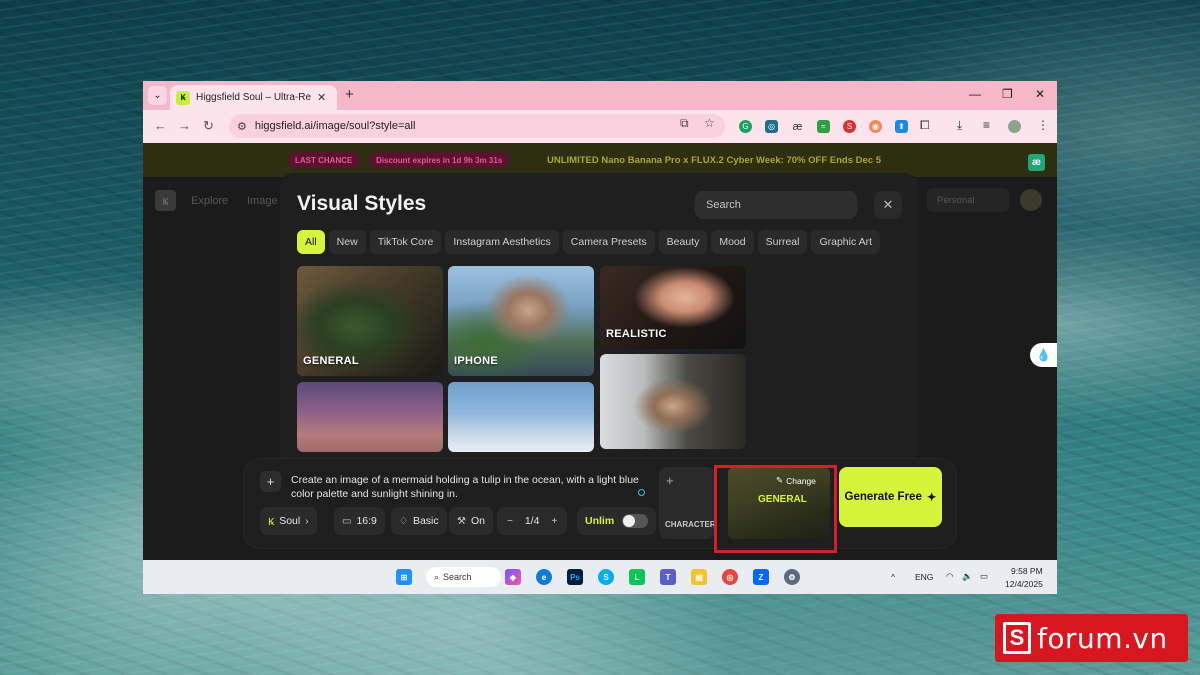  What do you see at coordinates (823, 126) in the screenshot?
I see `extension-icon: ≈` at bounding box center [823, 126].